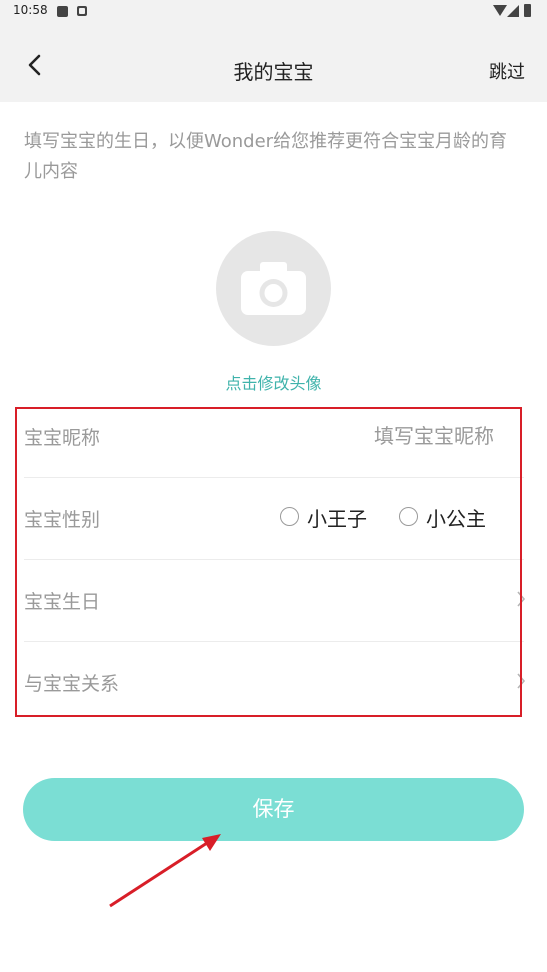  I want to click on signal-icon, so click(513, 11).